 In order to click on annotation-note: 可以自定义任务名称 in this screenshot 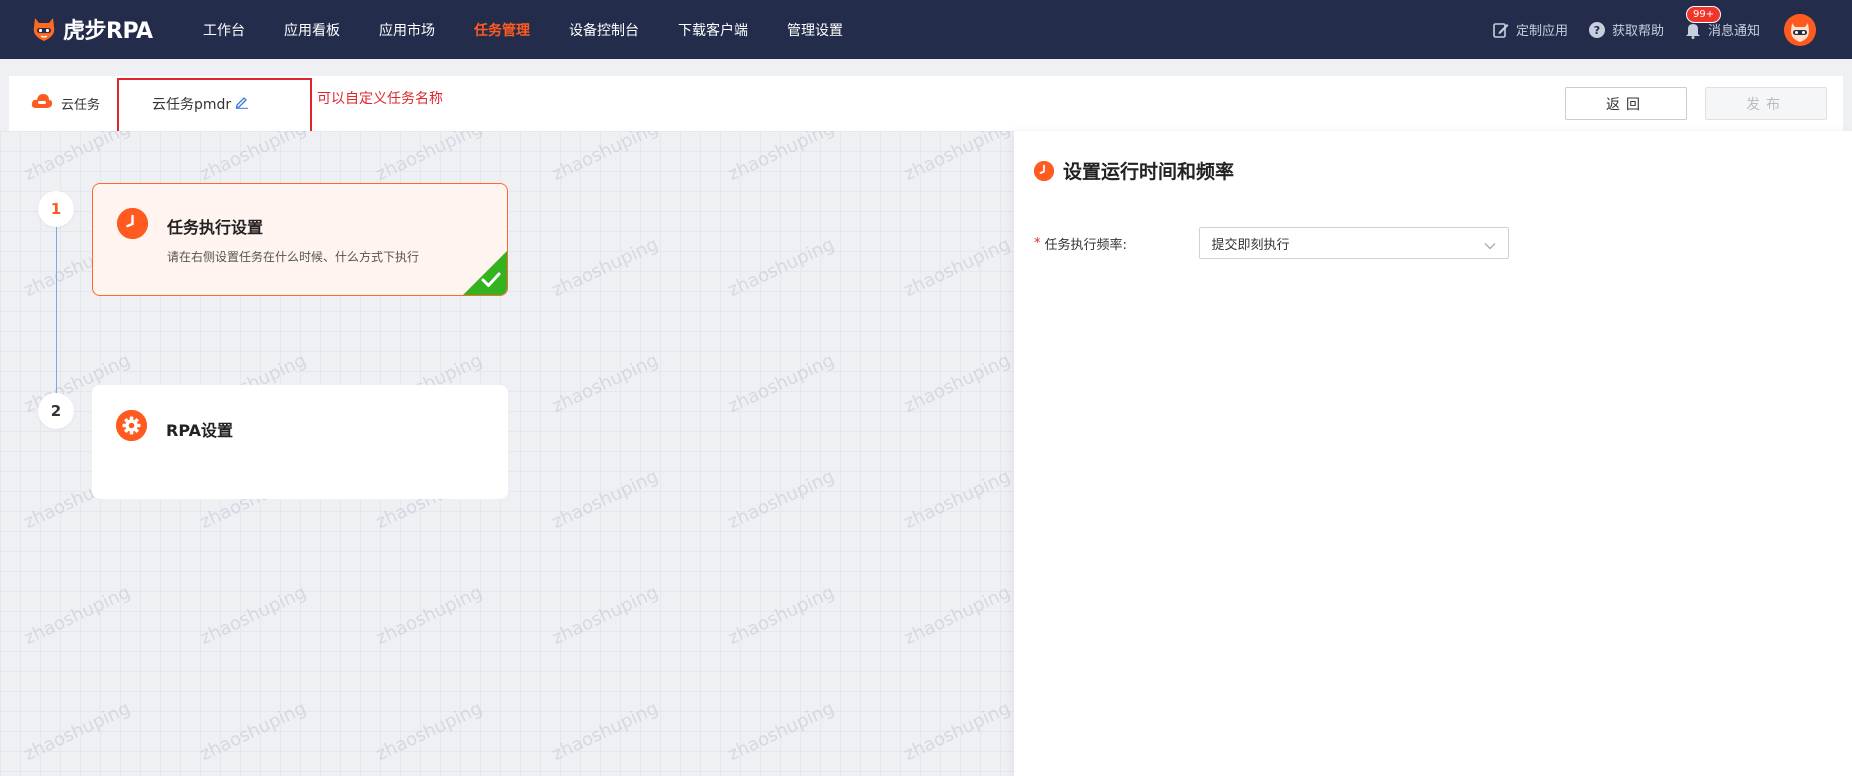, I will do `click(380, 99)`.